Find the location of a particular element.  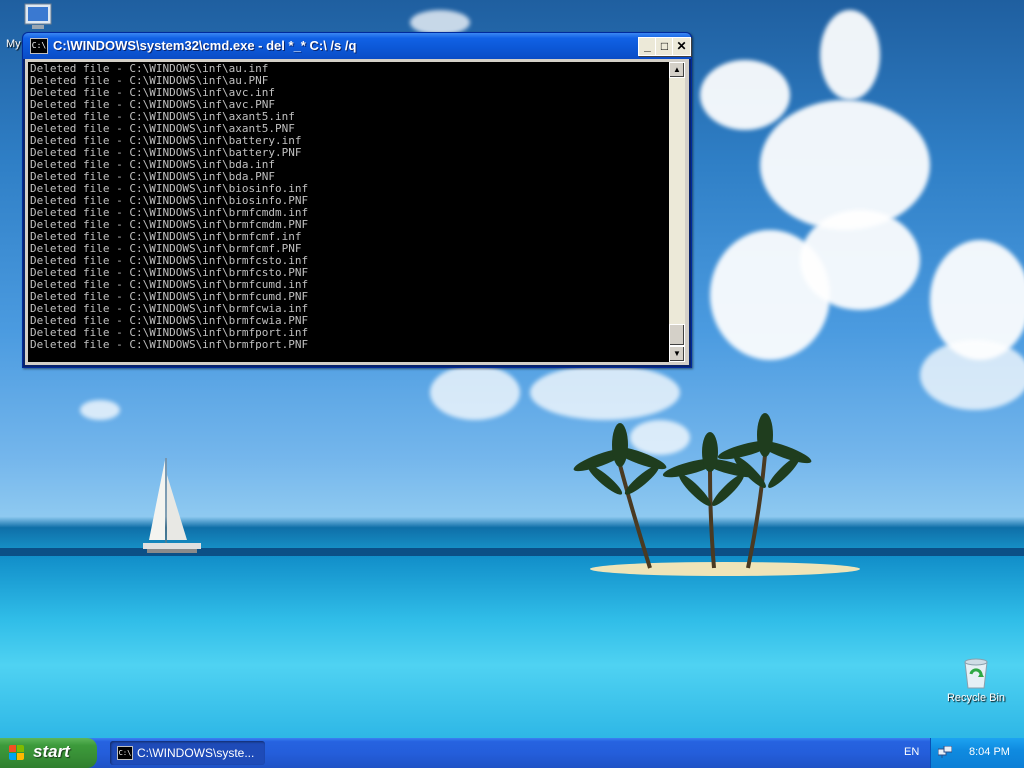

windows-logo-icon is located at coordinates (17, 753).